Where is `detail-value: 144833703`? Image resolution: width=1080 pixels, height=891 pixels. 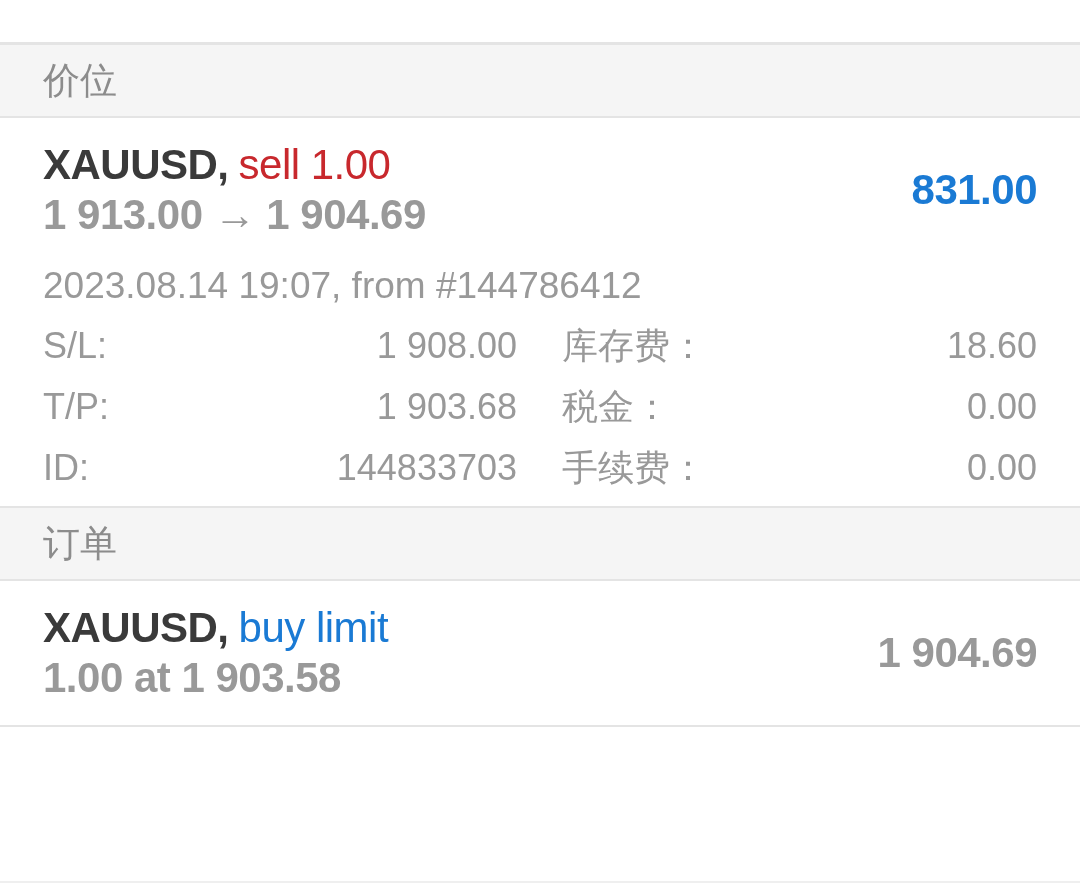 detail-value: 144833703 is located at coordinates (426, 467).